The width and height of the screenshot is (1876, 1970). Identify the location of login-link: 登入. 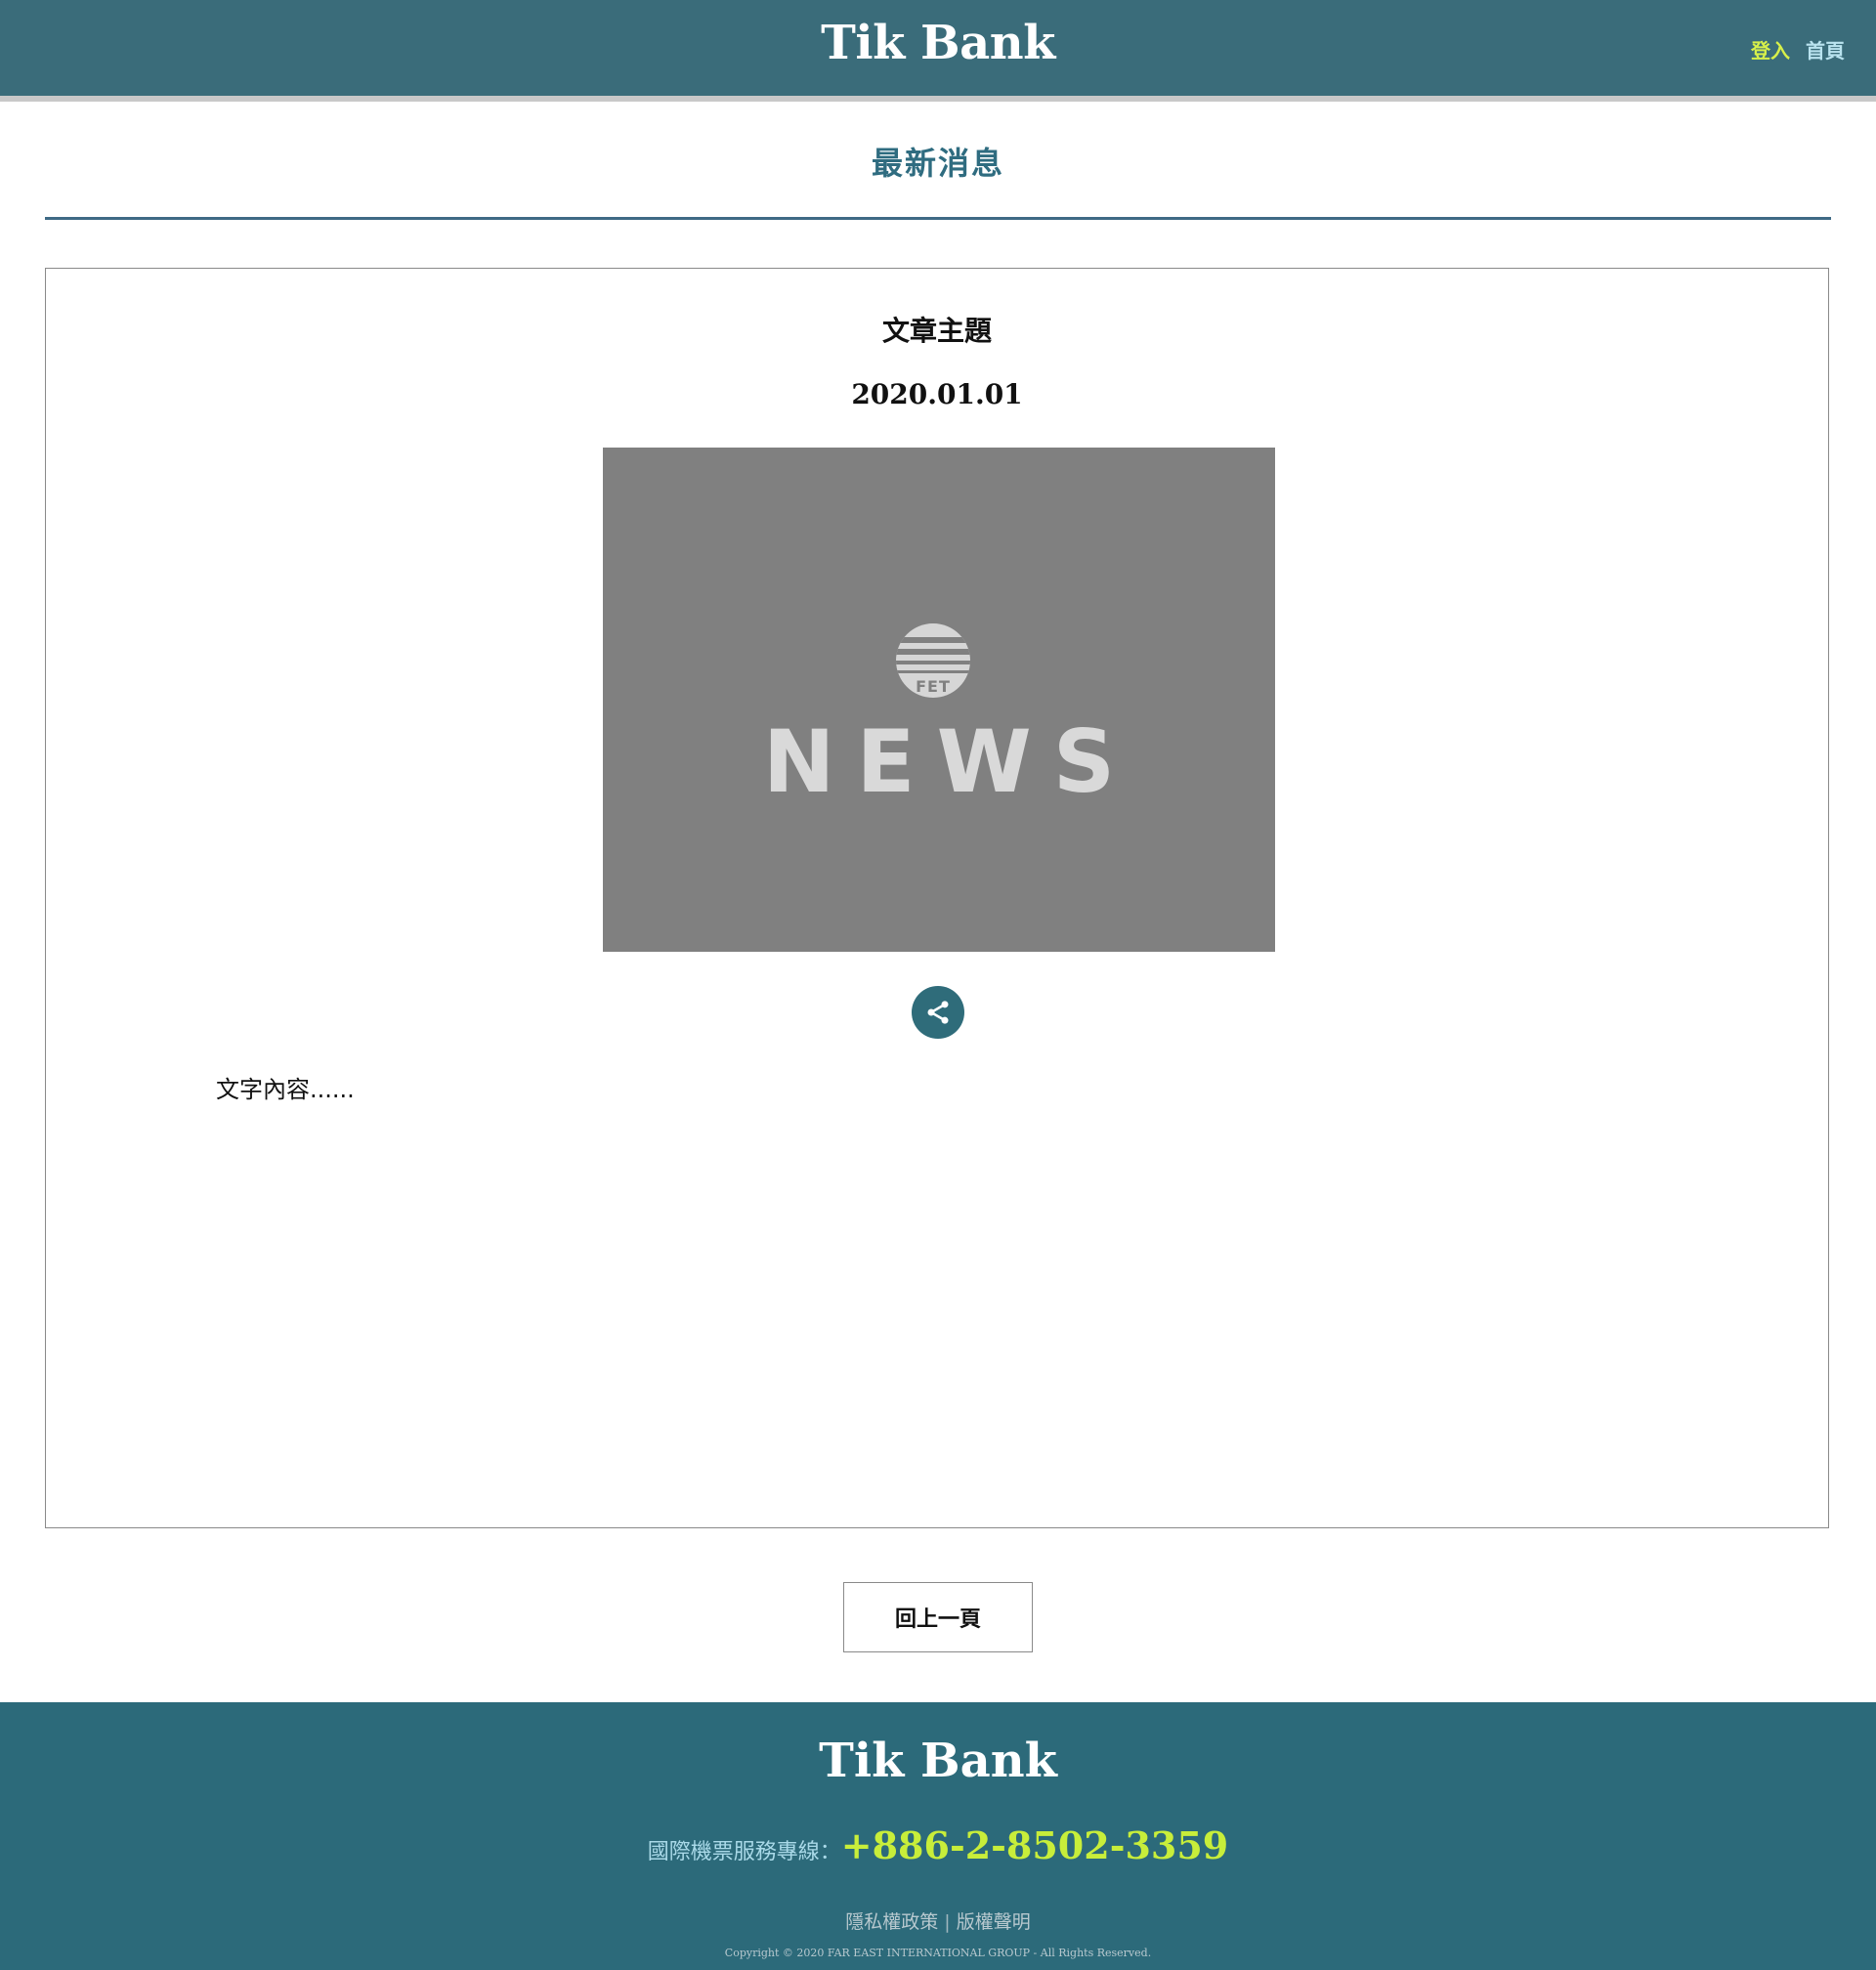
(1770, 49).